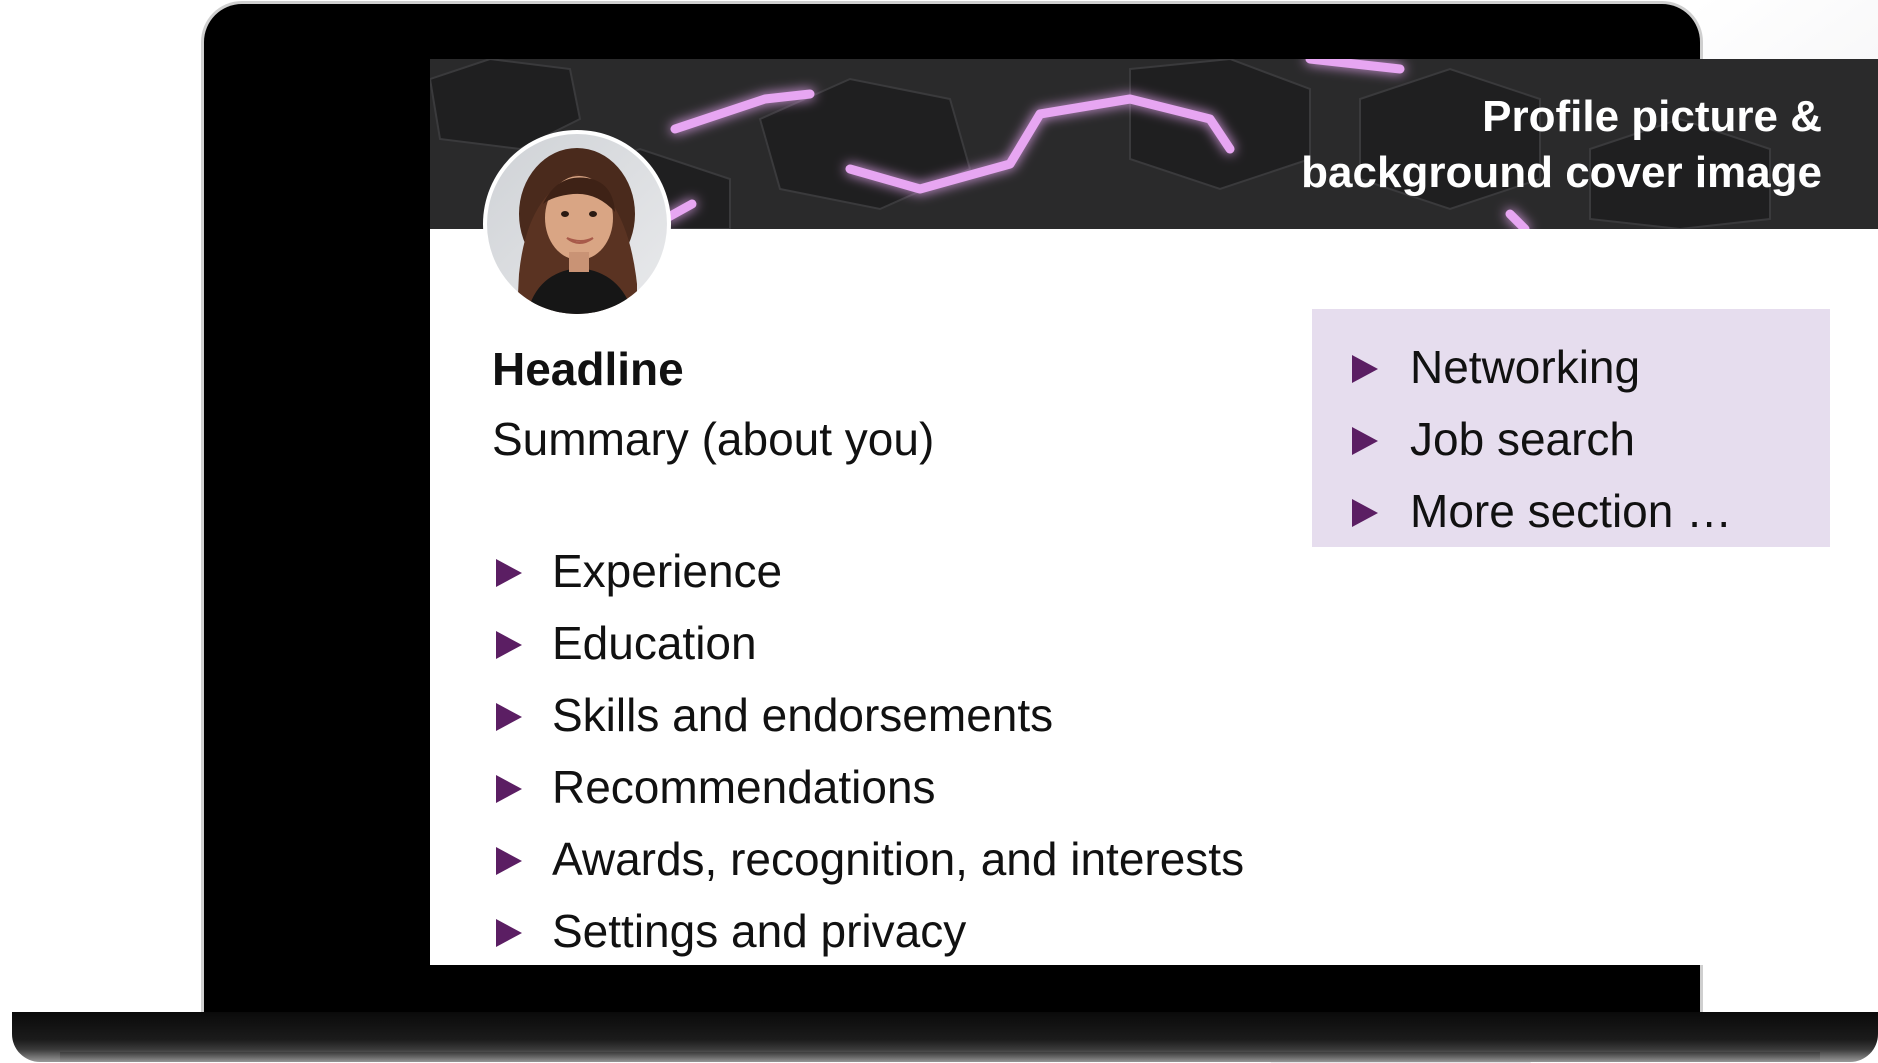 This screenshot has width=1878, height=1063. What do you see at coordinates (713, 439) in the screenshot?
I see `profile-summary: Summary (about you)` at bounding box center [713, 439].